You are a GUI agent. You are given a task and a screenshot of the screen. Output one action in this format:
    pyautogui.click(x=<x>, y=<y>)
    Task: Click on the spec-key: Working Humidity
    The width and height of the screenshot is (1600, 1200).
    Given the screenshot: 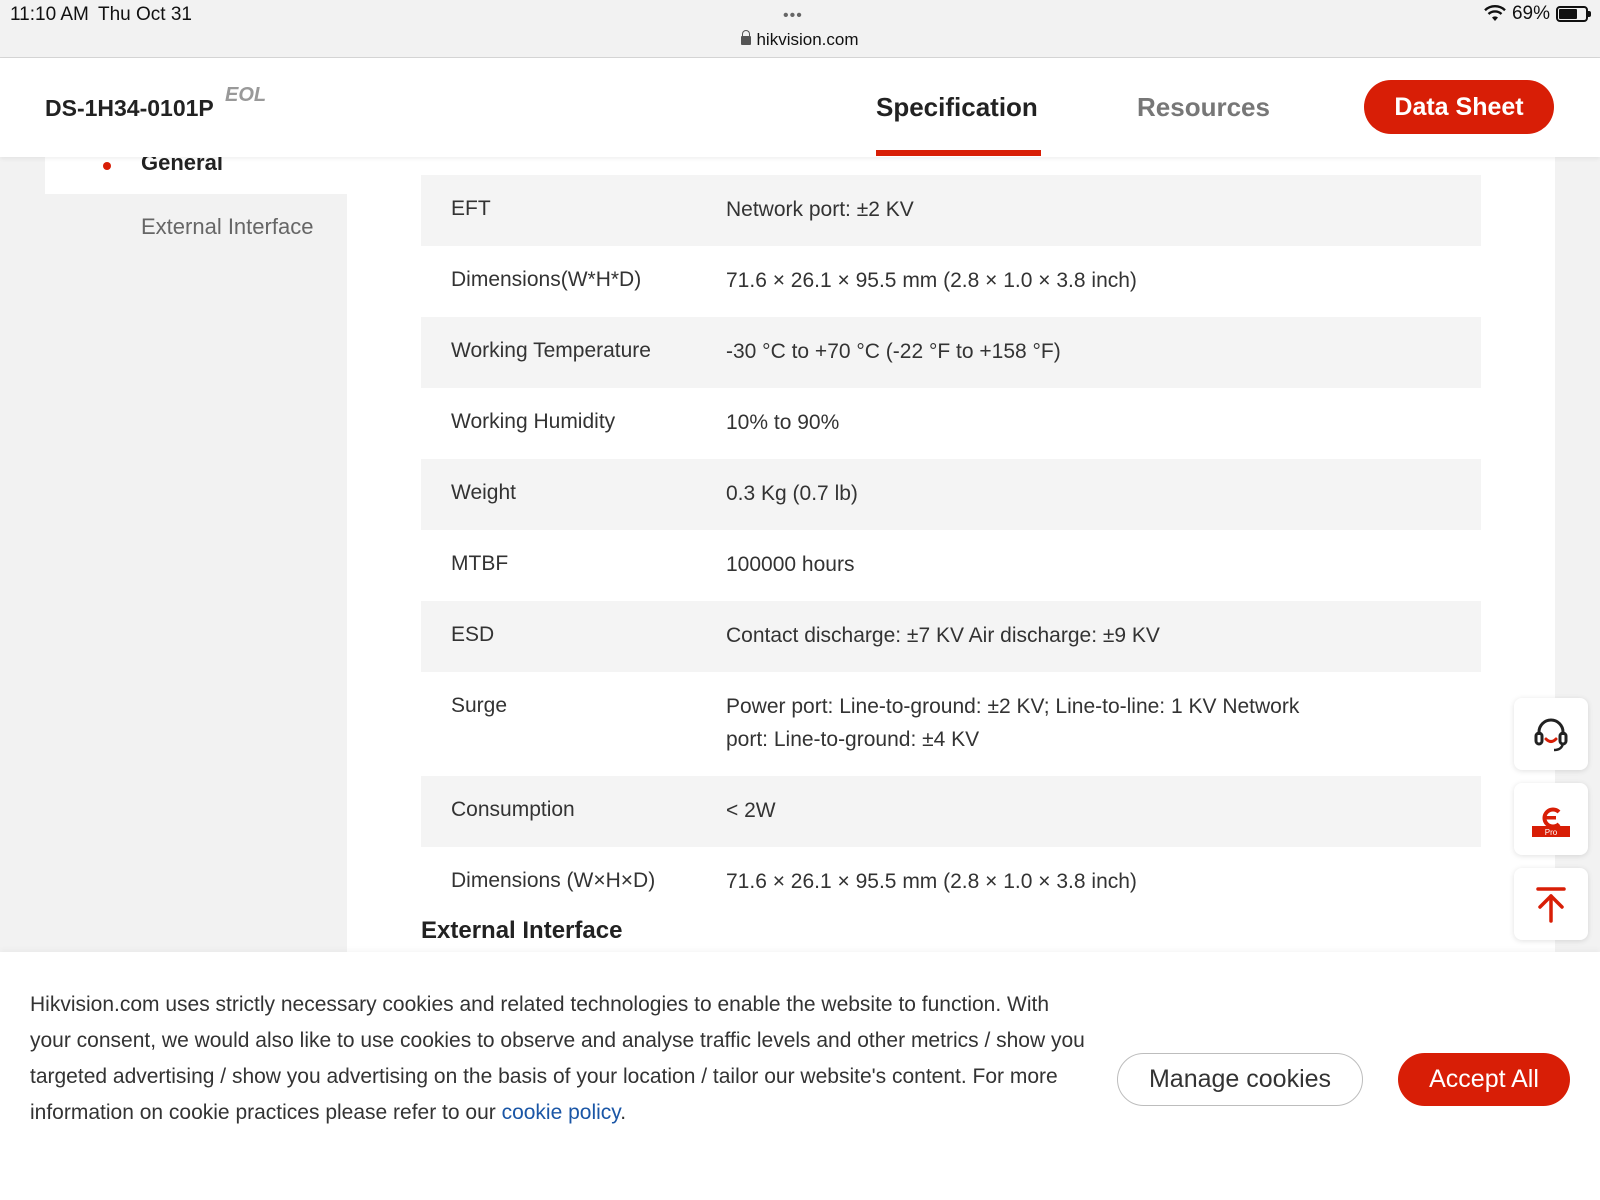 What is the action you would take?
    pyautogui.click(x=533, y=421)
    